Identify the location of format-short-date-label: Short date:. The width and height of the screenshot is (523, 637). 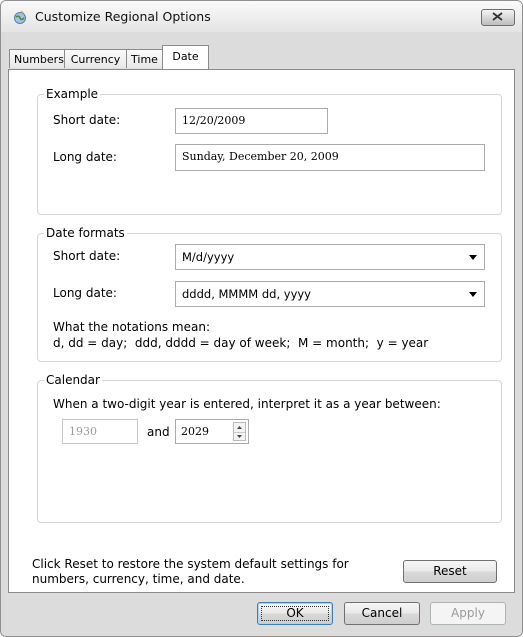
(87, 256).